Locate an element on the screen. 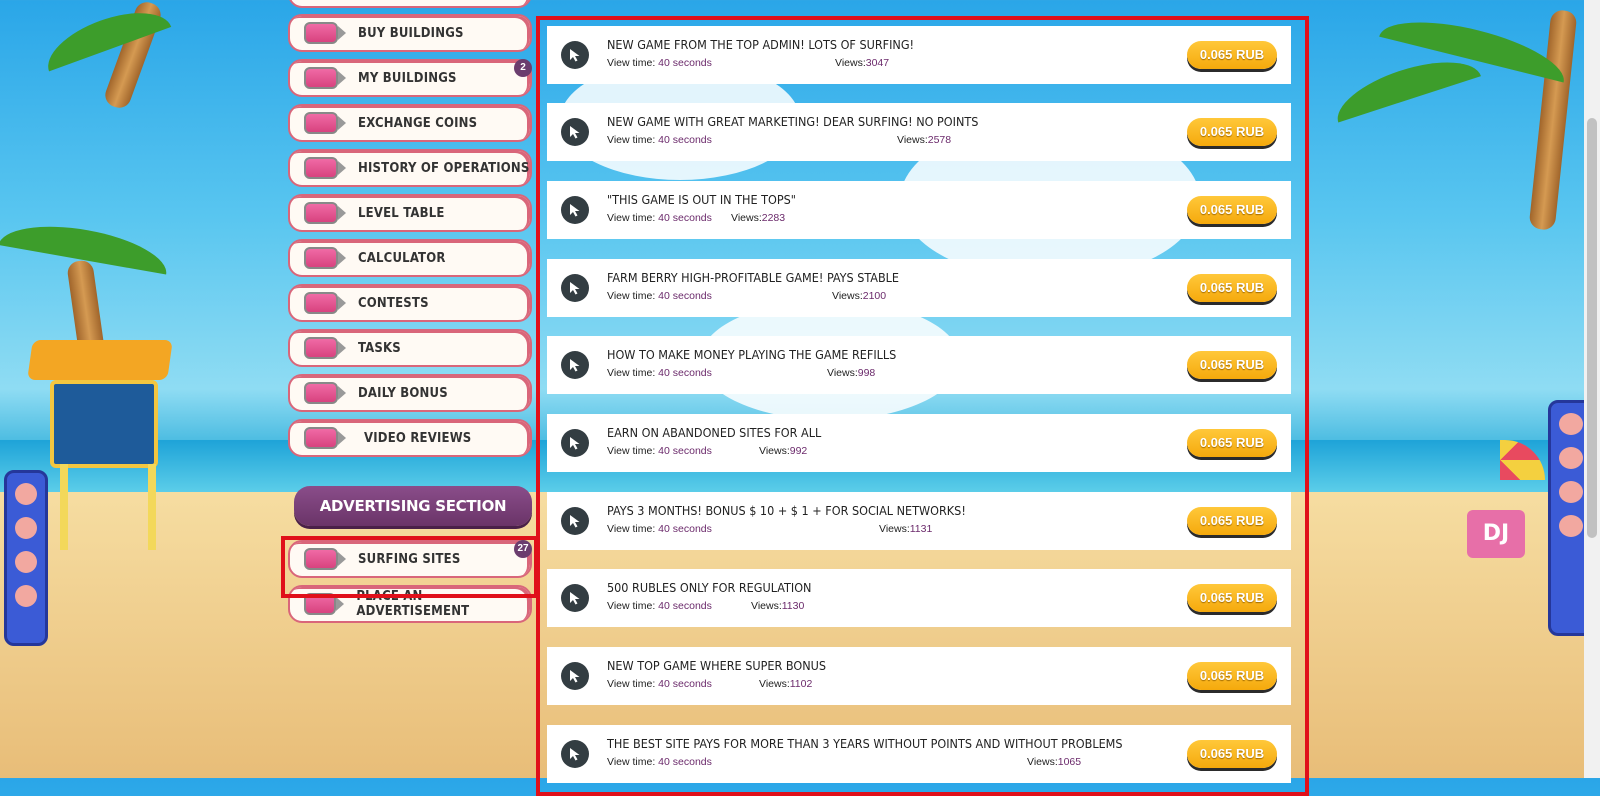 The width and height of the screenshot is (1600, 796). views-value: 1130 is located at coordinates (793, 606).